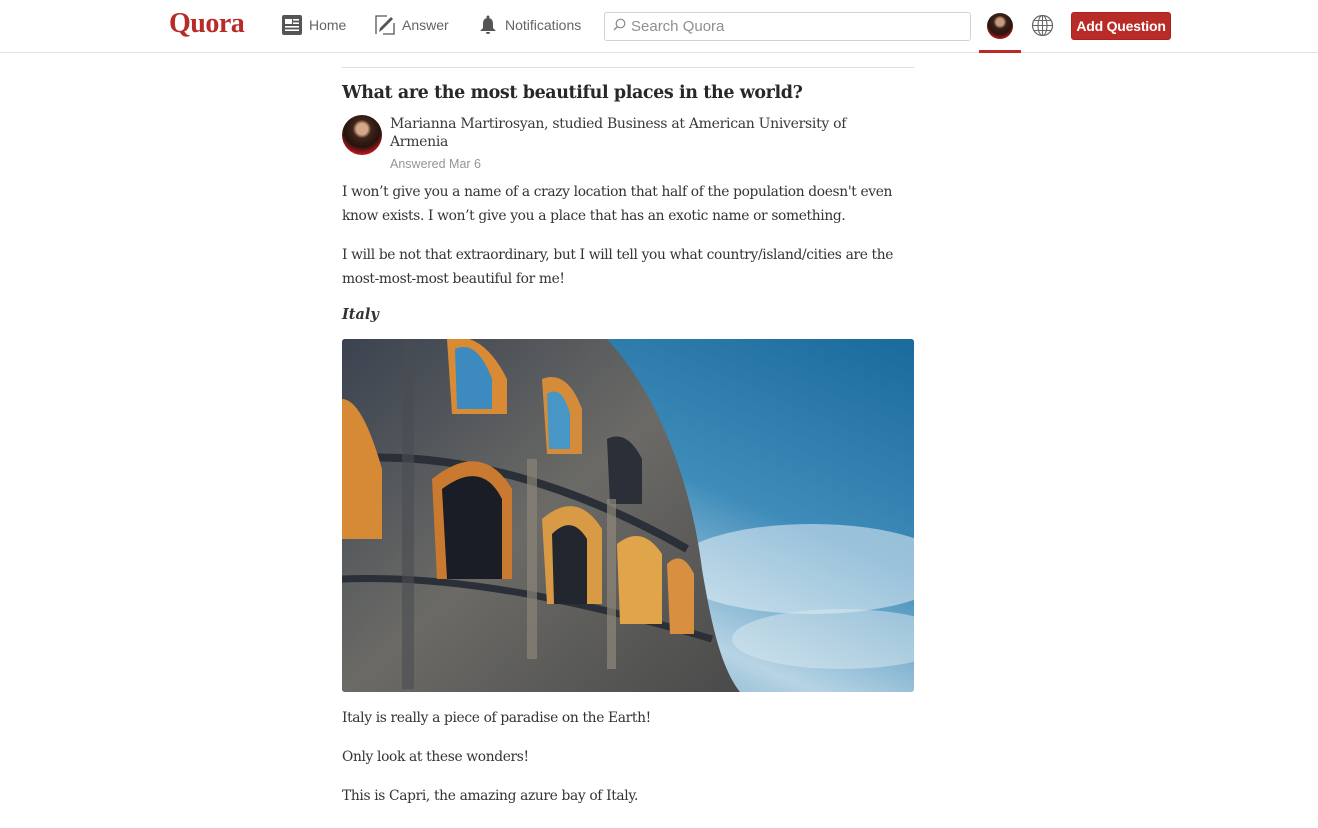 The height and width of the screenshot is (828, 1318). I want to click on search-icon, so click(619, 27).